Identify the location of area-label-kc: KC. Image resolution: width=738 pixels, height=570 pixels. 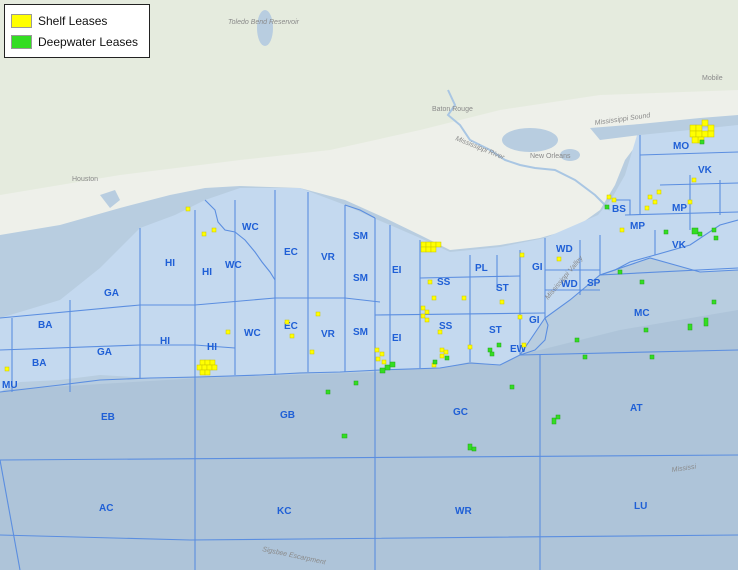
(284, 511).